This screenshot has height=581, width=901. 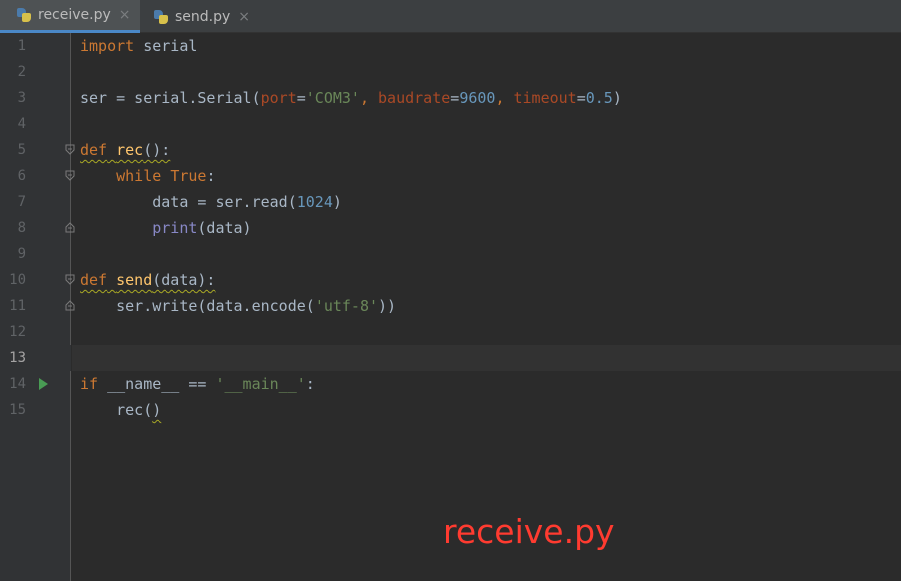 What do you see at coordinates (17, 384) in the screenshot?
I see `line-number: 14` at bounding box center [17, 384].